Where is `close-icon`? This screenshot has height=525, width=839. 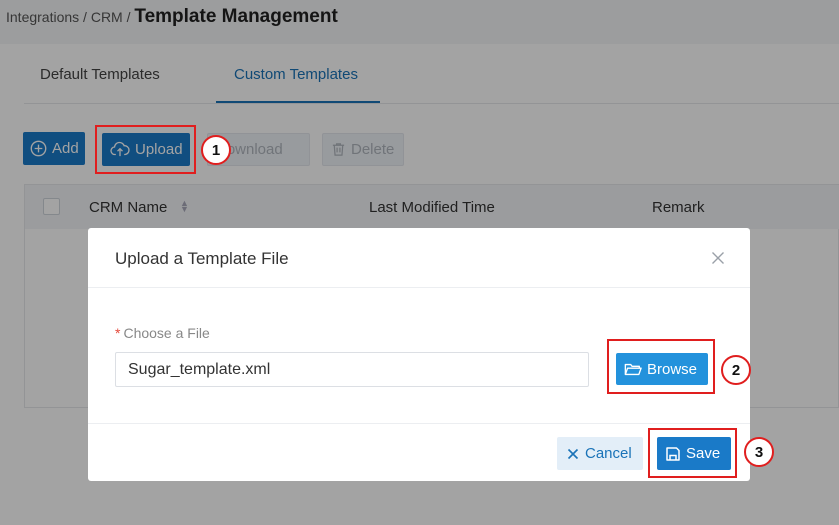
close-icon is located at coordinates (718, 258).